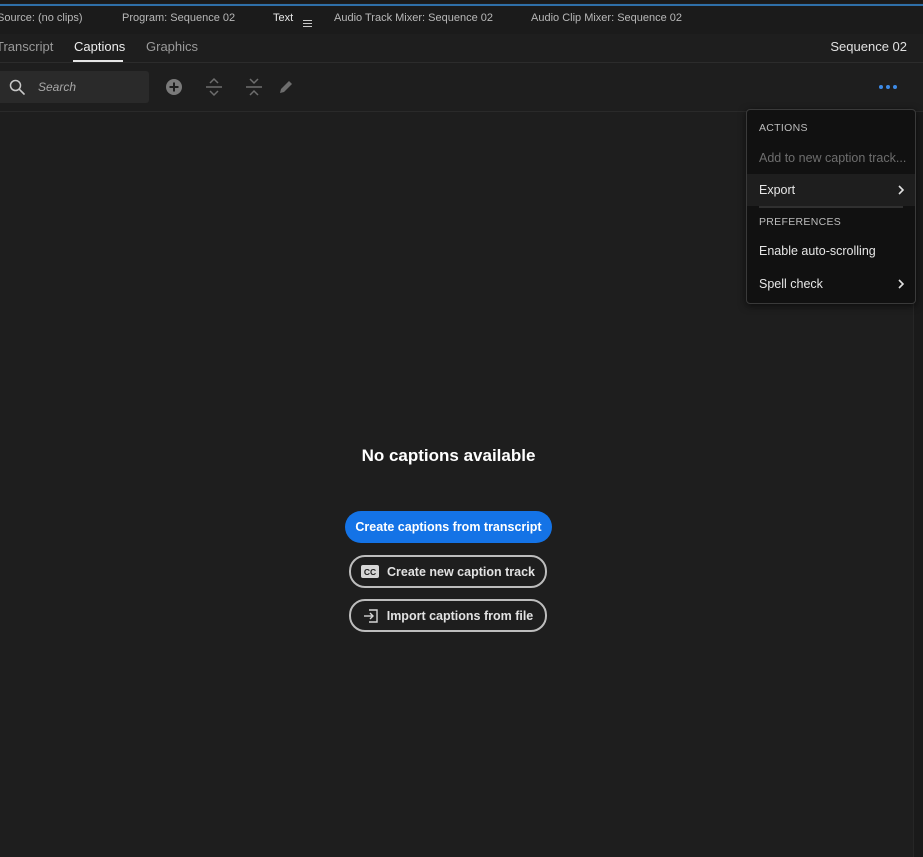 This screenshot has height=857, width=923. Describe the element at coordinates (831, 284) in the screenshot. I see `menu-item-spell-check: Spell check` at that location.